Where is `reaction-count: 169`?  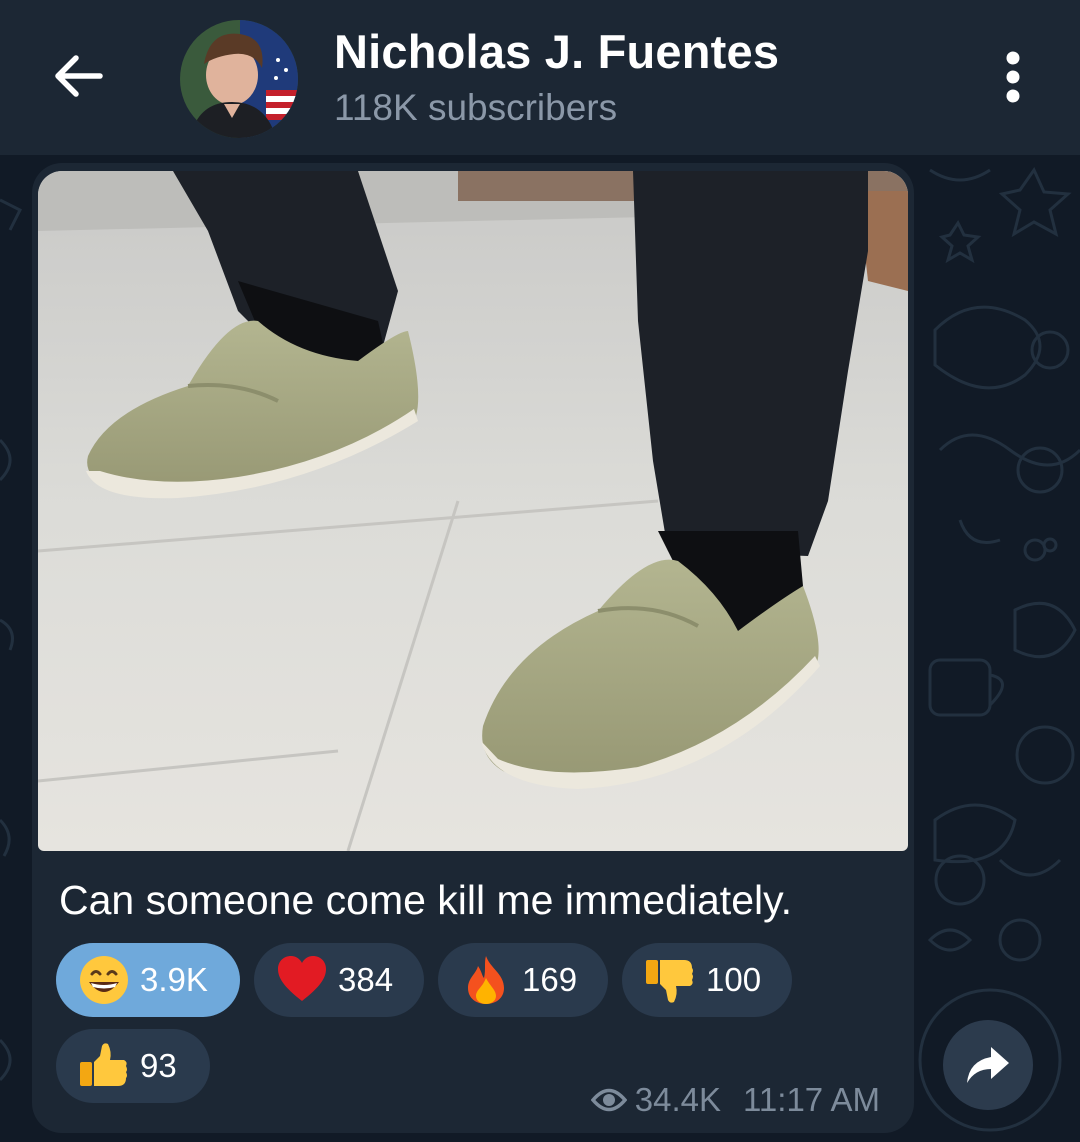 reaction-count: 169 is located at coordinates (550, 979).